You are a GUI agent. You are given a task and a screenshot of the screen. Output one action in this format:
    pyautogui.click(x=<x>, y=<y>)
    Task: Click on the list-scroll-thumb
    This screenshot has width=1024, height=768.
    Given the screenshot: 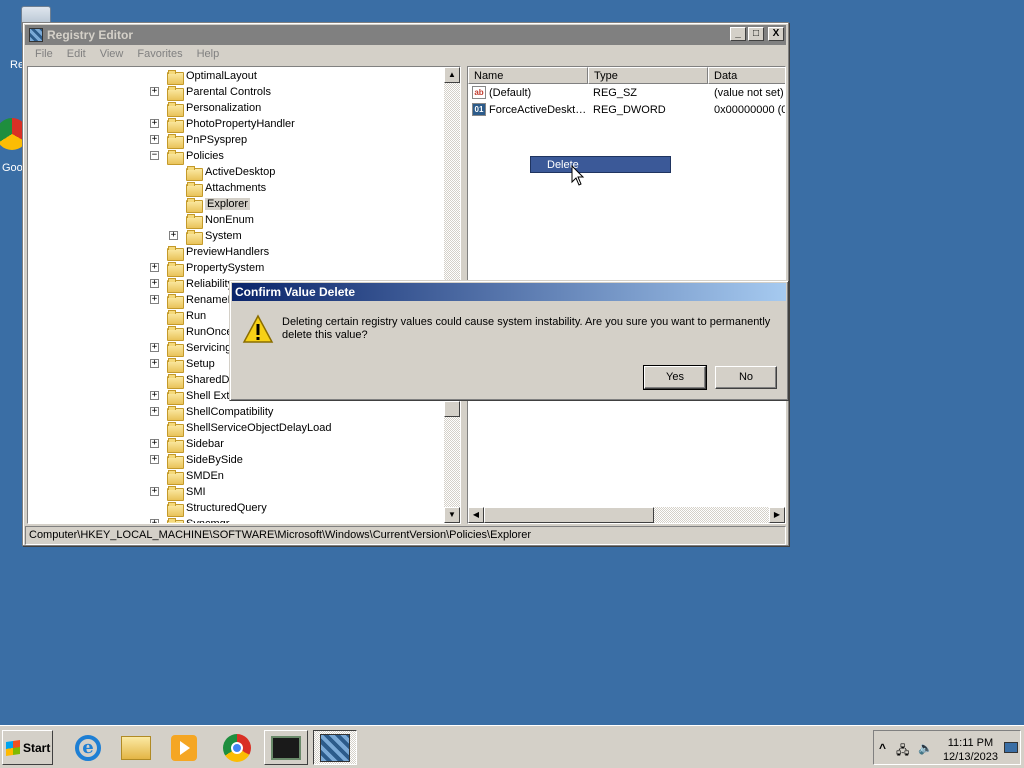 What is the action you would take?
    pyautogui.click(x=569, y=515)
    